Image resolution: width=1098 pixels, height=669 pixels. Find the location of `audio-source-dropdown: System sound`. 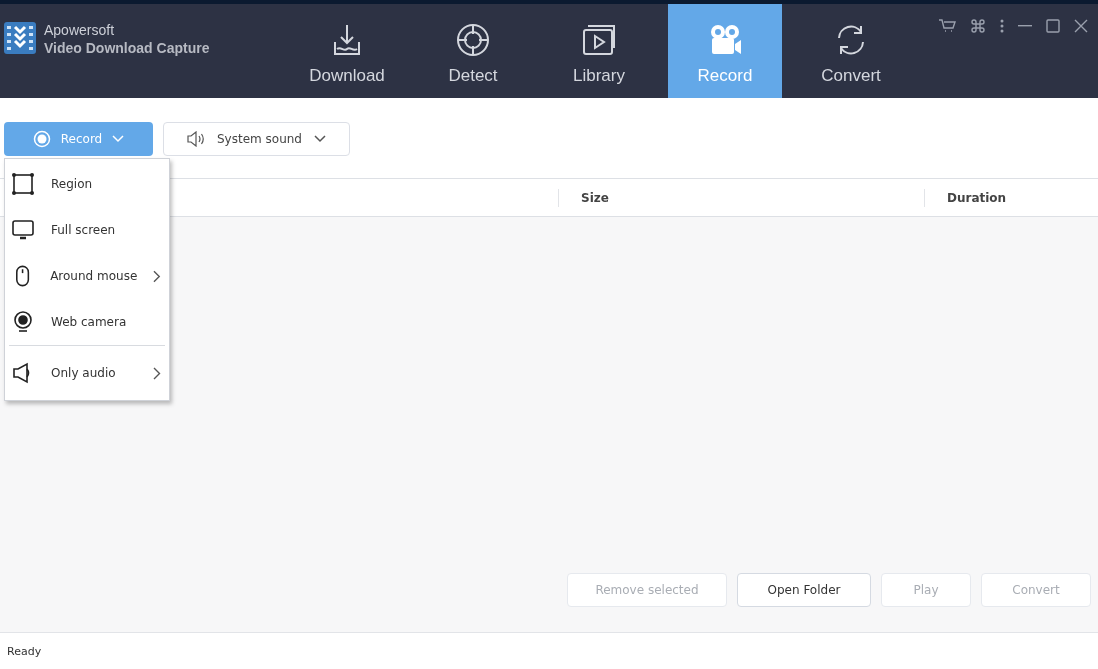

audio-source-dropdown: System sound is located at coordinates (256, 139).